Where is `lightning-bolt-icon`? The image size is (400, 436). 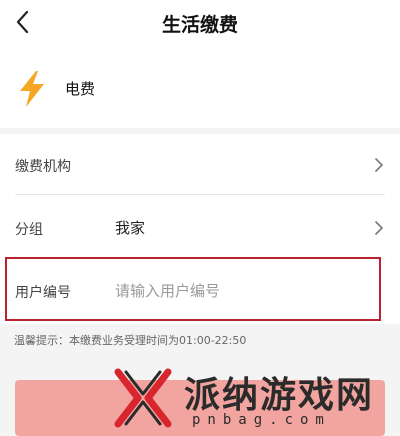
lightning-bolt-icon is located at coordinates (32, 89).